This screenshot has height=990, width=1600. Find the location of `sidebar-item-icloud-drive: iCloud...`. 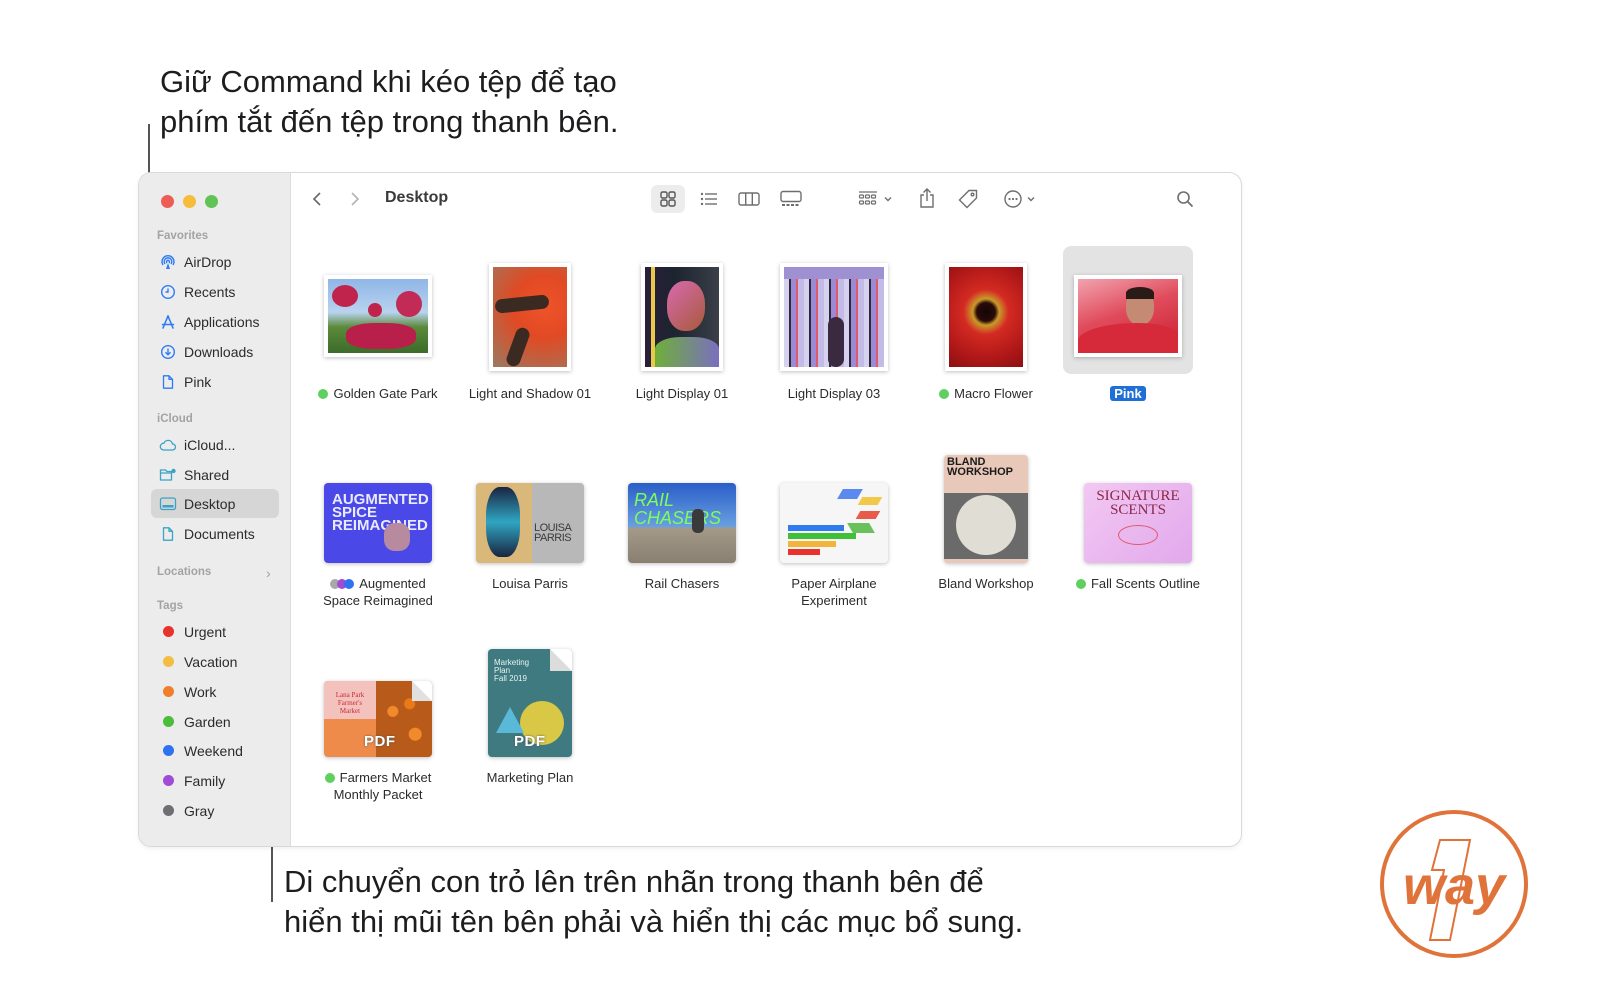

sidebar-item-icloud-drive: iCloud... is located at coordinates (215, 444).